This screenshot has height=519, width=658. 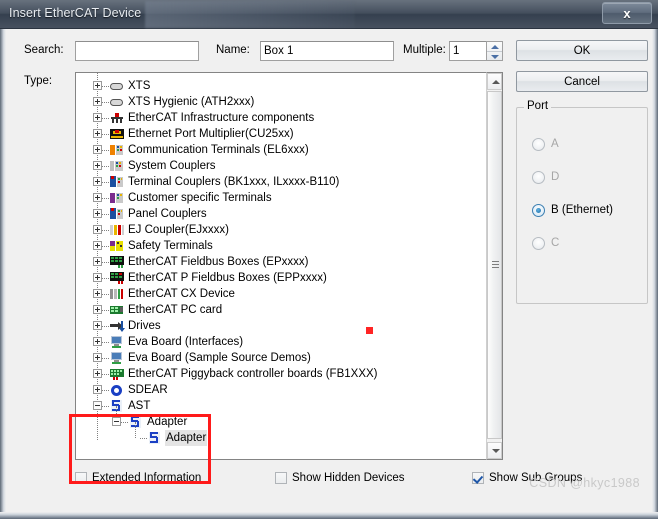 What do you see at coordinates (117, 198) in the screenshot?
I see `terminal-purple-icon` at bounding box center [117, 198].